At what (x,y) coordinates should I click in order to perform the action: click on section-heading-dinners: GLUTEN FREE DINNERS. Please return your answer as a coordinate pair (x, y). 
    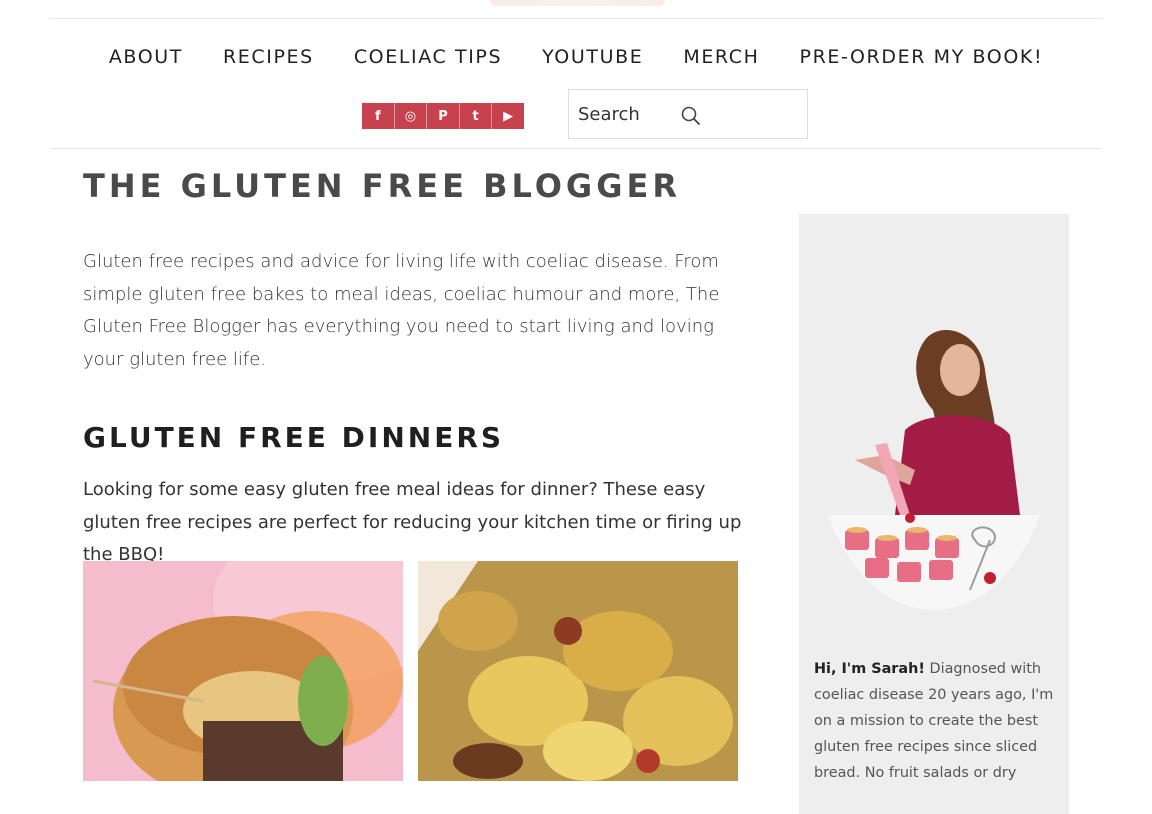
    Looking at the image, I should click on (294, 437).